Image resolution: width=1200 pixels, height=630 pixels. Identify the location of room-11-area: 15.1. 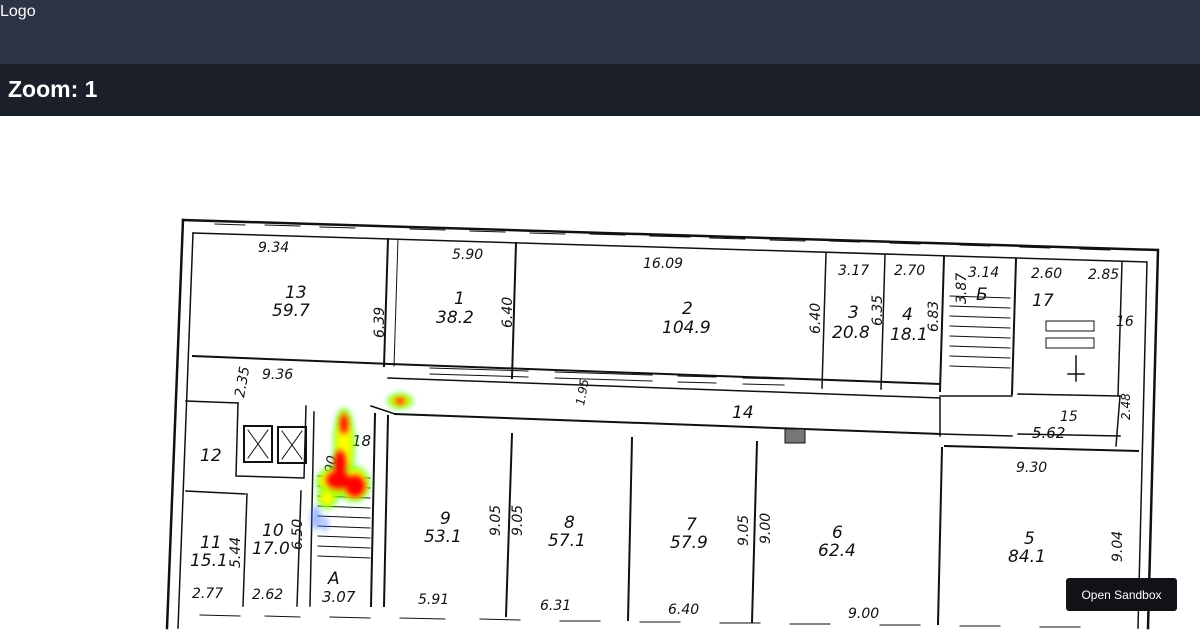
(209, 561).